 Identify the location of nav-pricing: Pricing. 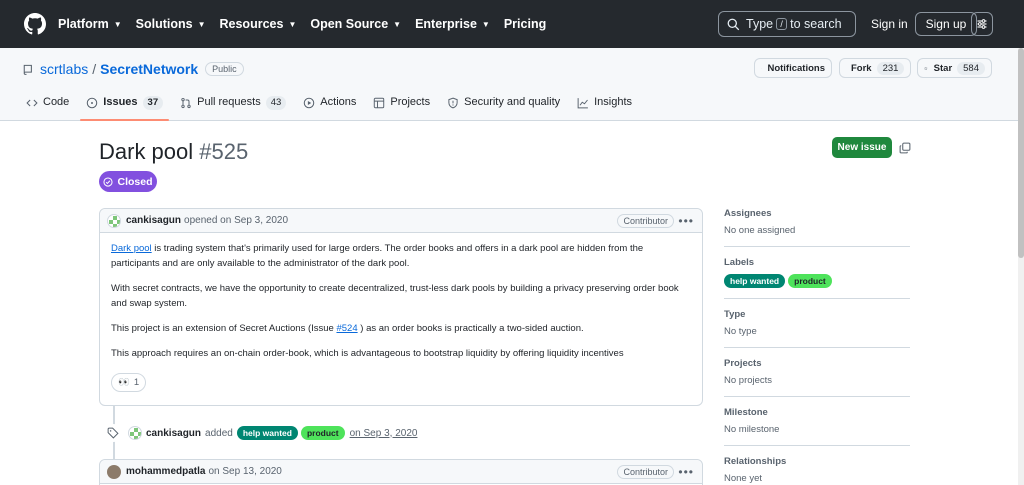
(525, 24).